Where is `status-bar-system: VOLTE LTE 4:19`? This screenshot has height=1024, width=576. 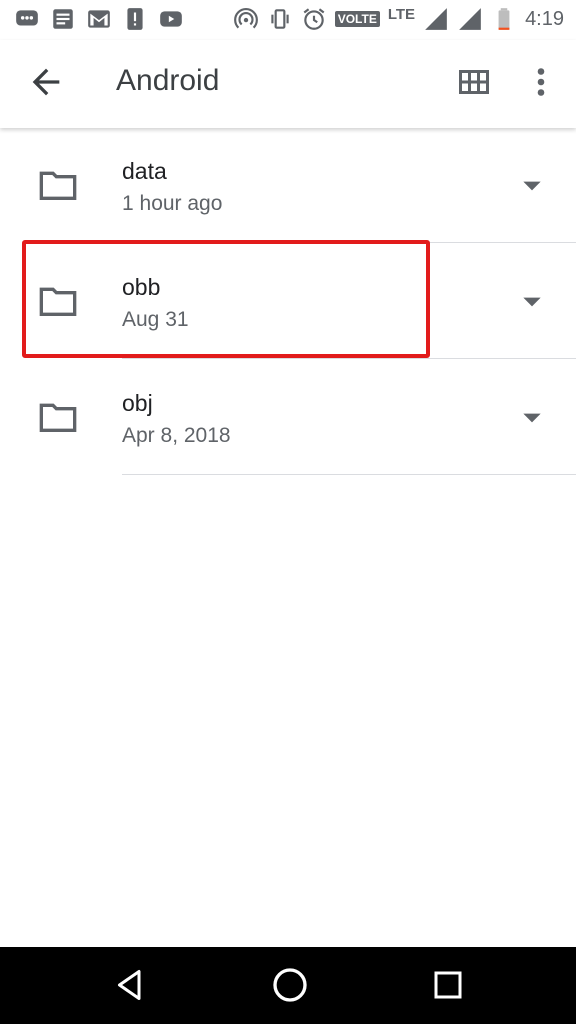 status-bar-system: VOLTE LTE 4:19 is located at coordinates (398, 19).